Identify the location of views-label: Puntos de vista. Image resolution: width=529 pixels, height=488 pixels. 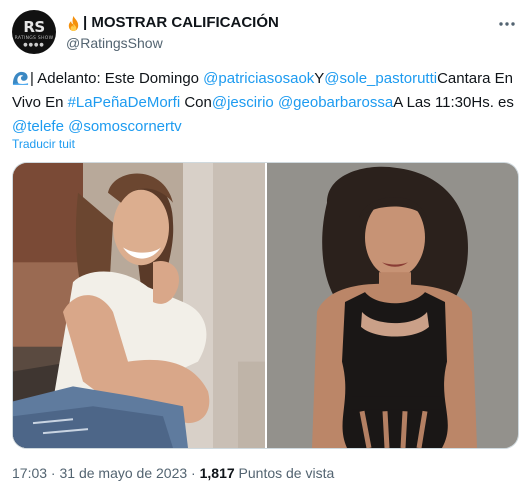
(284, 473).